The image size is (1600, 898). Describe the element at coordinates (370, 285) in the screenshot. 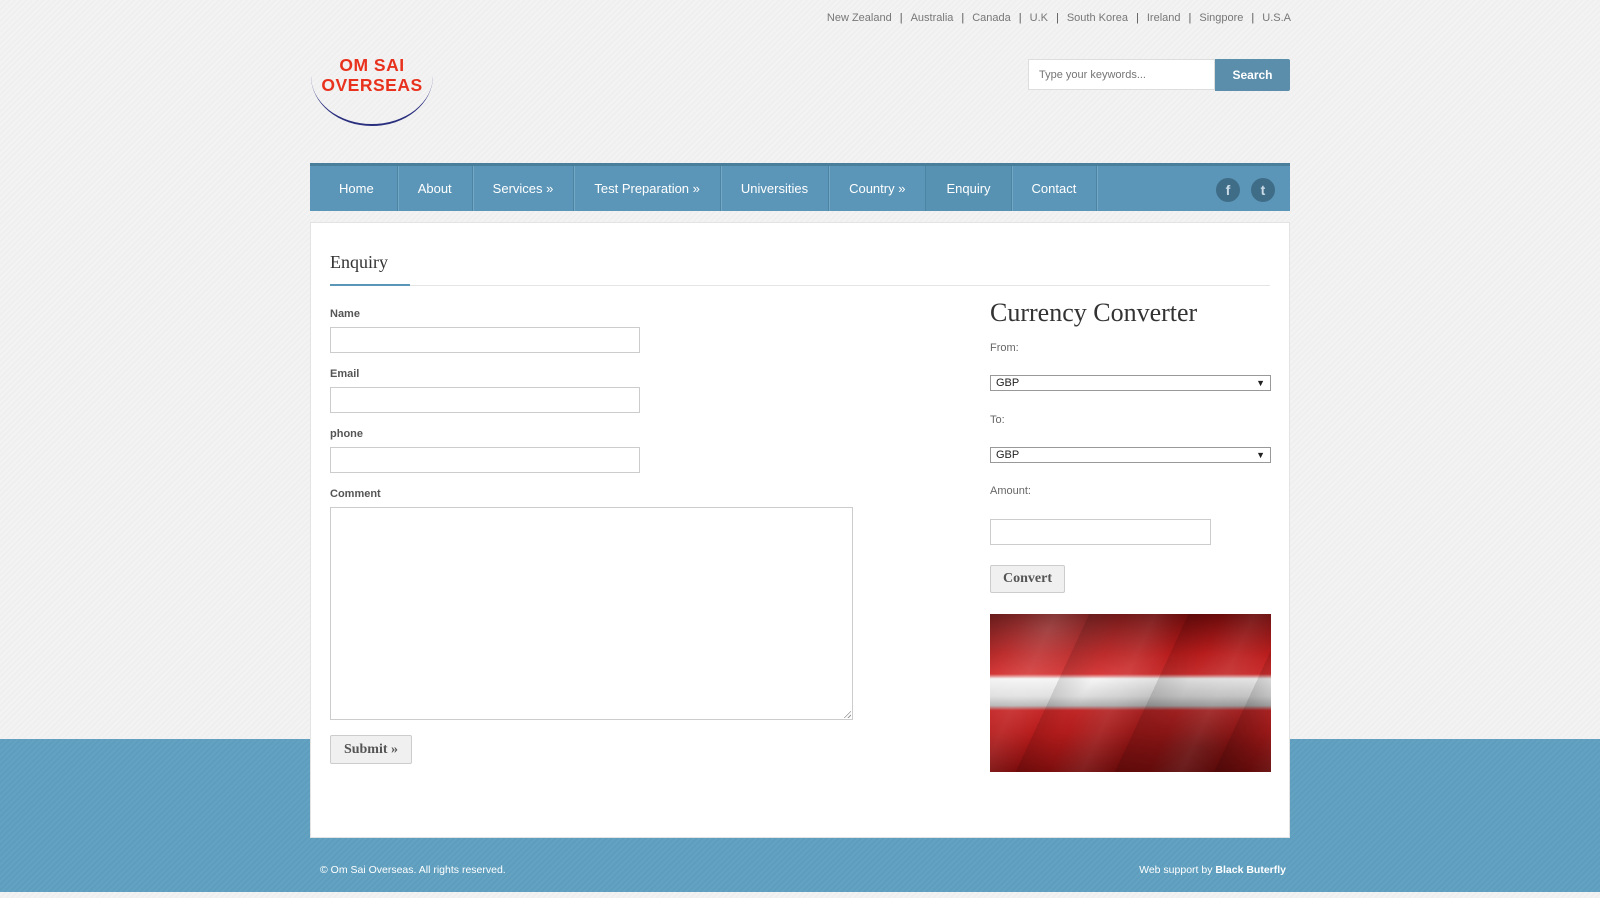

I see `title-accent-line` at that location.